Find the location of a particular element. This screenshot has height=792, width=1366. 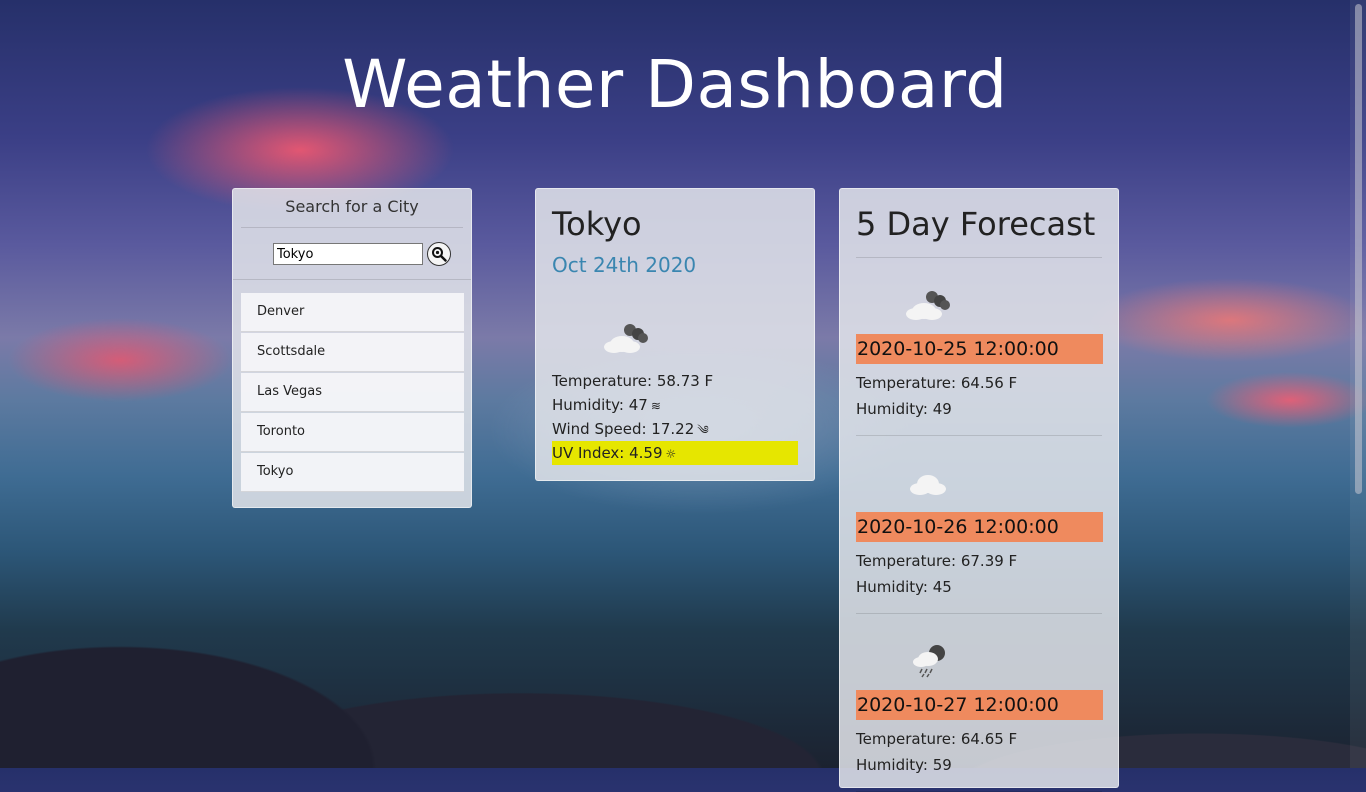

current-date: Oct 24th 2020 is located at coordinates (624, 265).